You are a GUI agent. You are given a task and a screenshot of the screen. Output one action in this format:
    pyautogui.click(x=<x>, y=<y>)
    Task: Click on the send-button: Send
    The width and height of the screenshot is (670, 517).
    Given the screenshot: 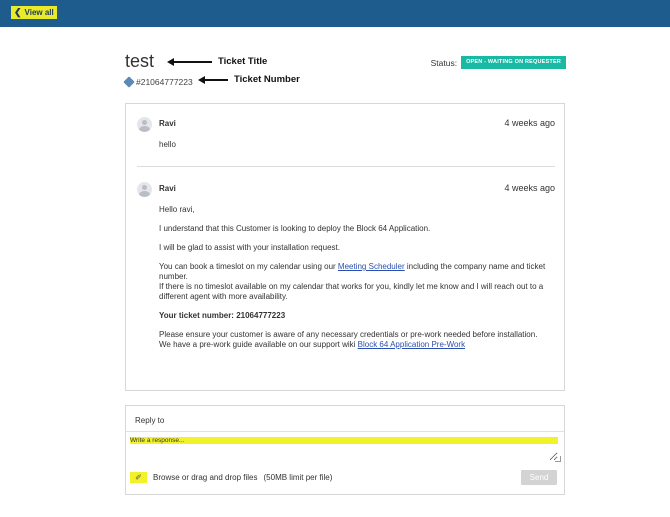 What is the action you would take?
    pyautogui.click(x=539, y=477)
    